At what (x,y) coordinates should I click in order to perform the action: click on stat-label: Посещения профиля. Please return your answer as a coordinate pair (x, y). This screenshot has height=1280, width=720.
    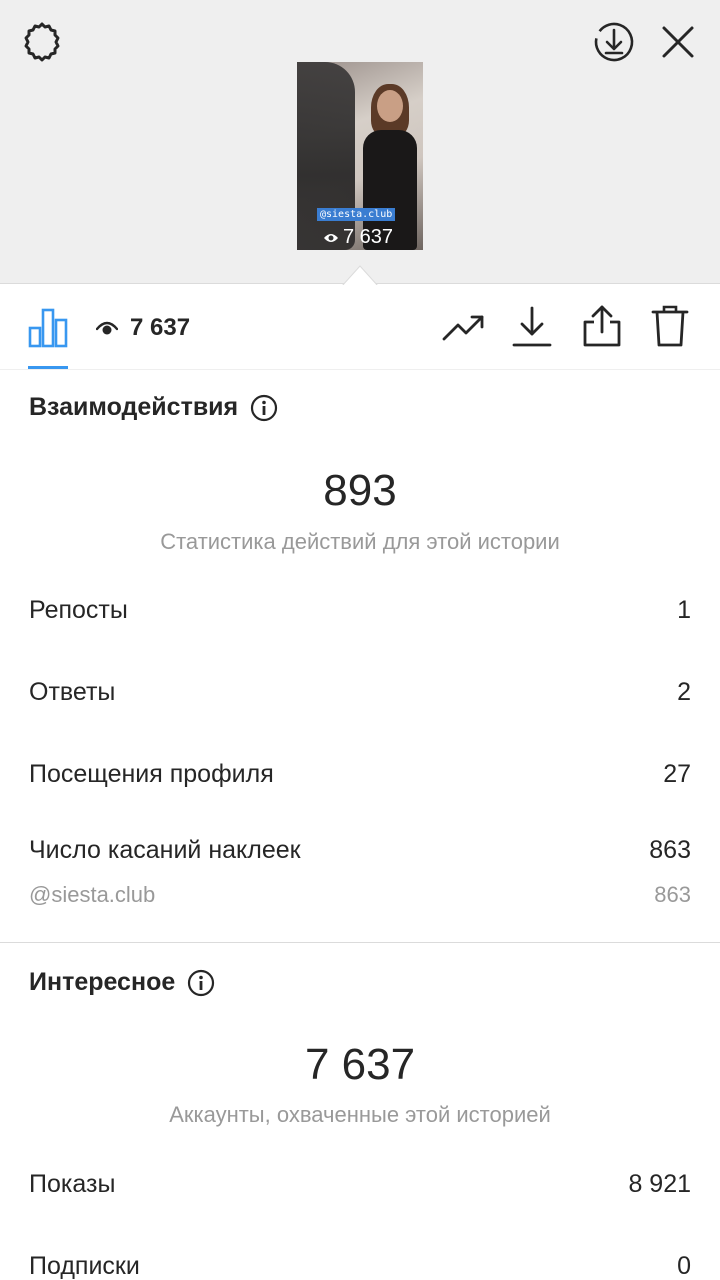
    Looking at the image, I should click on (151, 774).